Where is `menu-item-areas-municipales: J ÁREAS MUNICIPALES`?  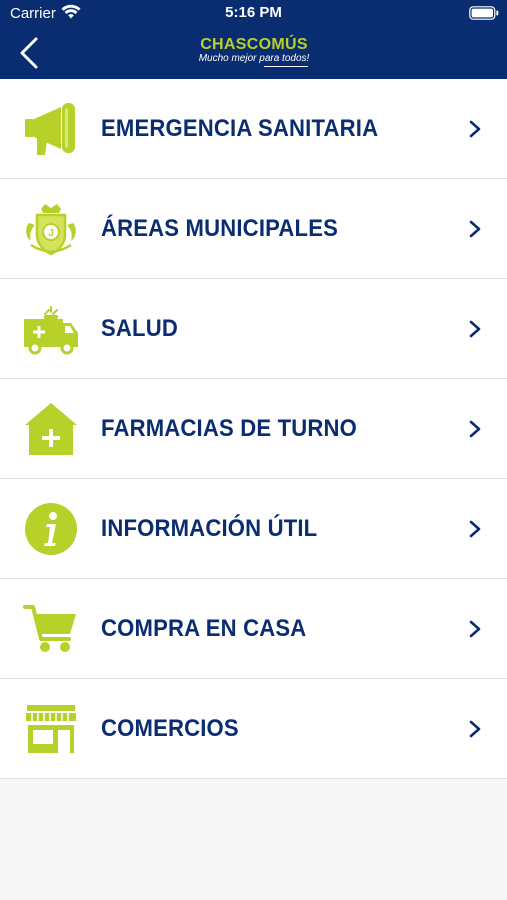
menu-item-areas-municipales: J ÁREAS MUNICIPALES is located at coordinates (253, 229).